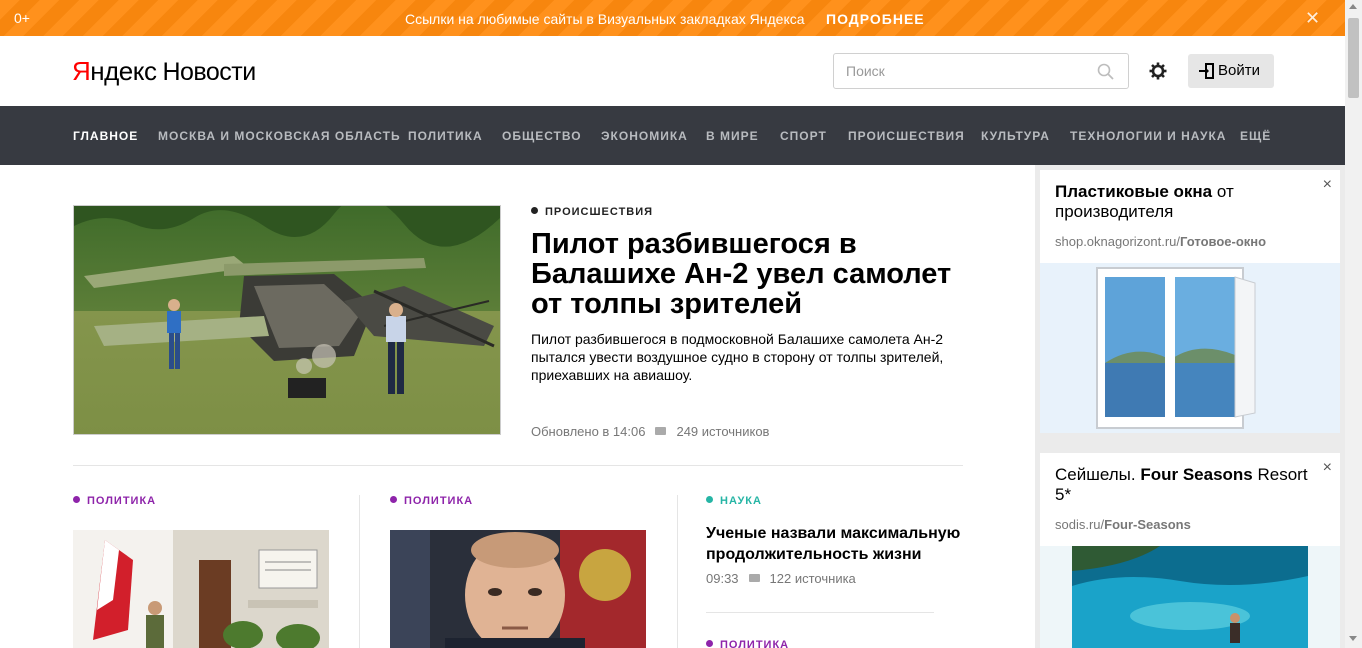  Describe the element at coordinates (1190, 202) in the screenshot. I see `ad-title: Пластиковые окна от производителя` at that location.